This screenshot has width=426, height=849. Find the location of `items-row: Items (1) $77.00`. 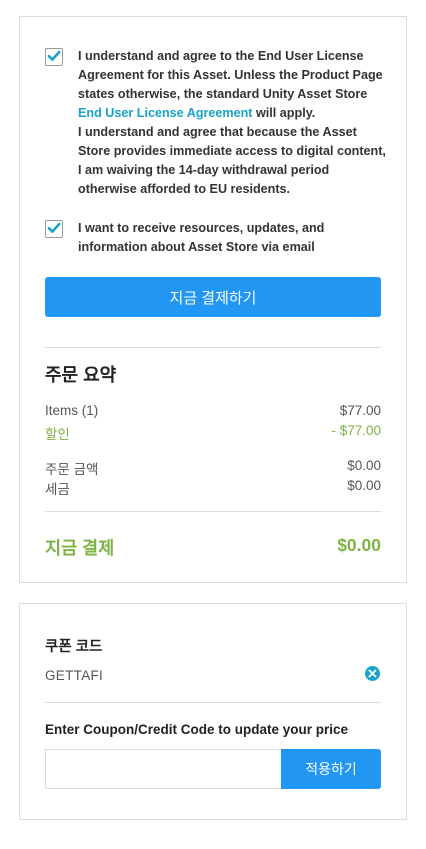

items-row: Items (1) $77.00 is located at coordinates (213, 410).